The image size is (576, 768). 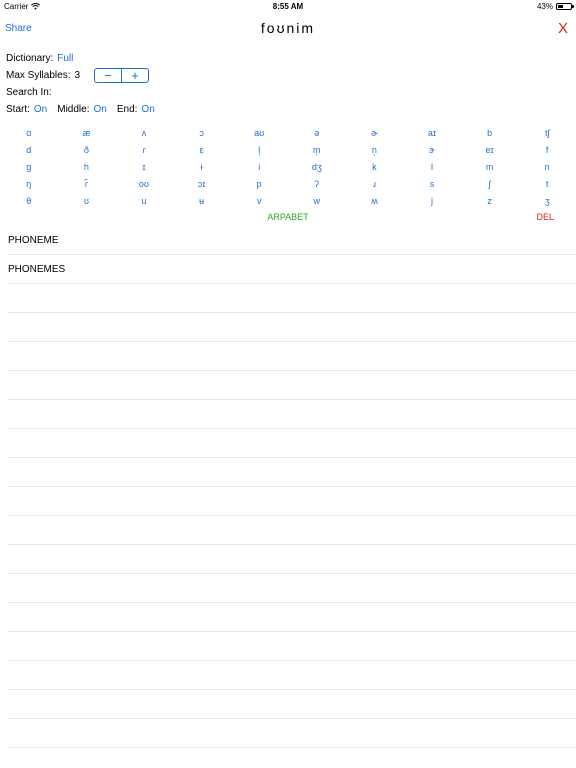 I want to click on phoneme-key: aʊ, so click(x=259, y=133).